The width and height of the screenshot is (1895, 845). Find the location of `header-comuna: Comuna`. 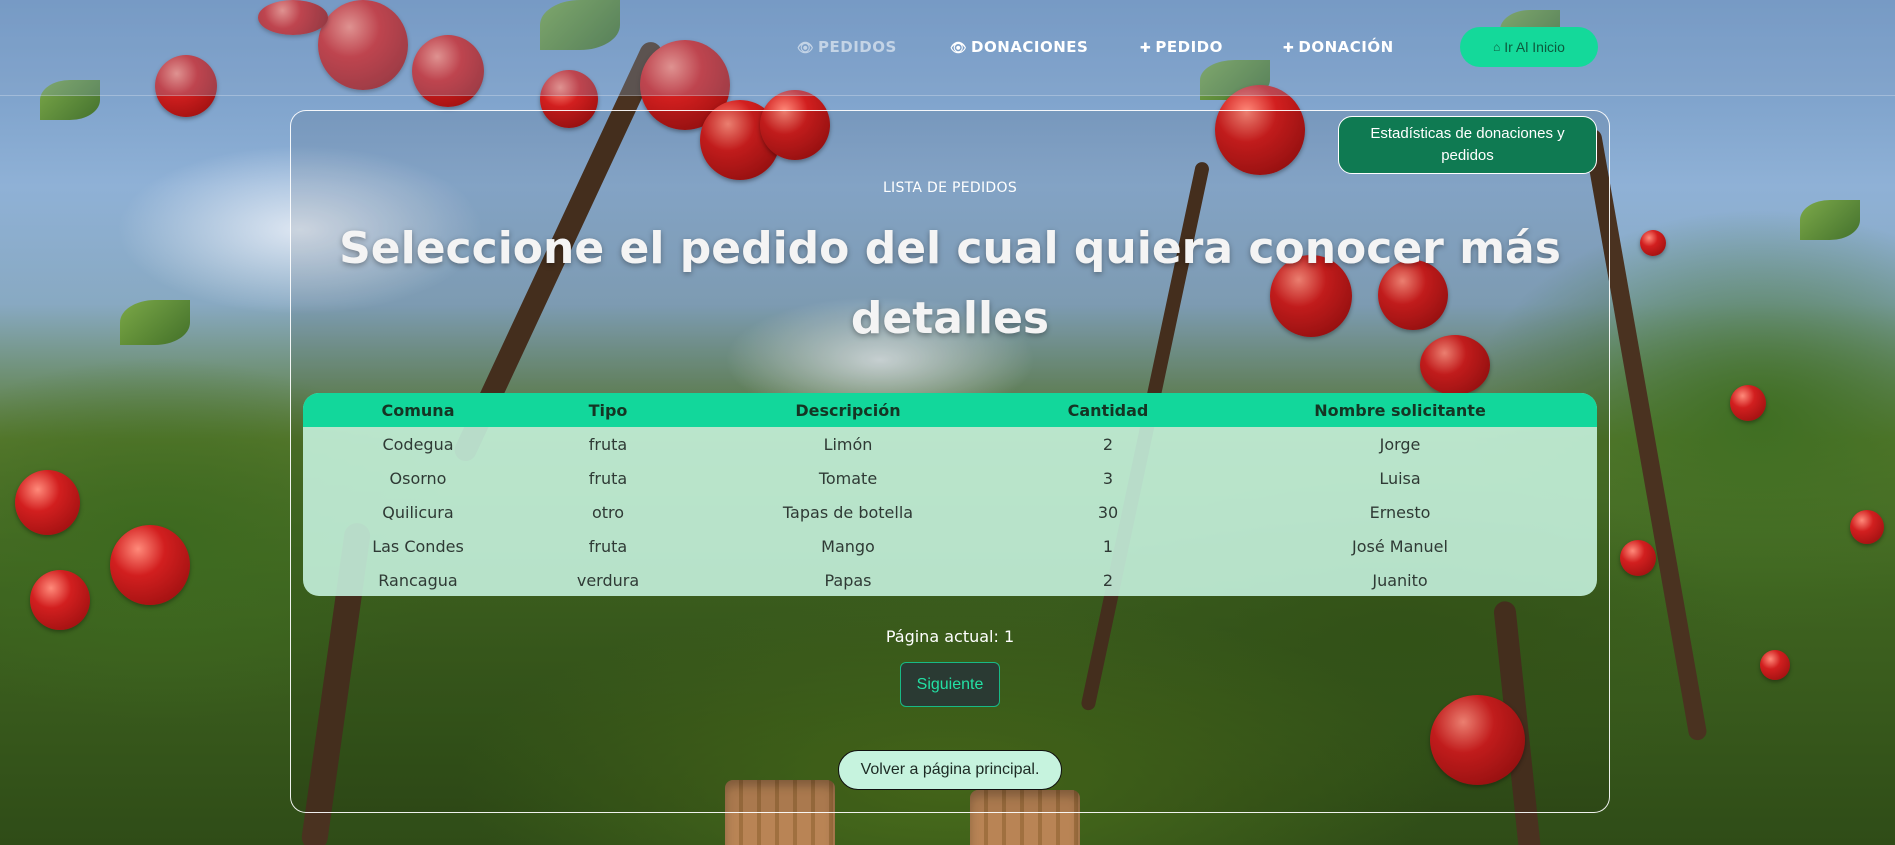

header-comuna: Comuna is located at coordinates (418, 410).